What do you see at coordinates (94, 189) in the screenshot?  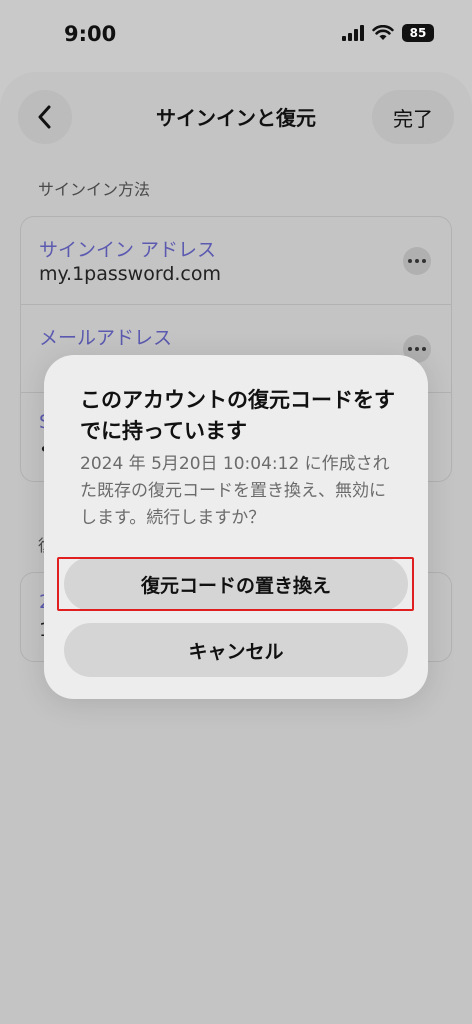 I see `signin-method-label: サインイン方法` at bounding box center [94, 189].